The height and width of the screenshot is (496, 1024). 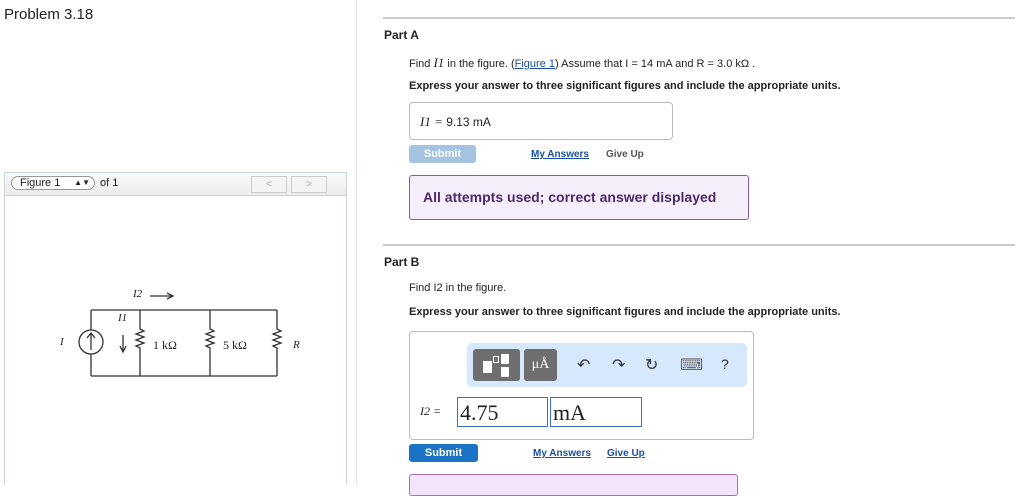 I want to click on part-a-heading: Part A, so click(x=401, y=35).